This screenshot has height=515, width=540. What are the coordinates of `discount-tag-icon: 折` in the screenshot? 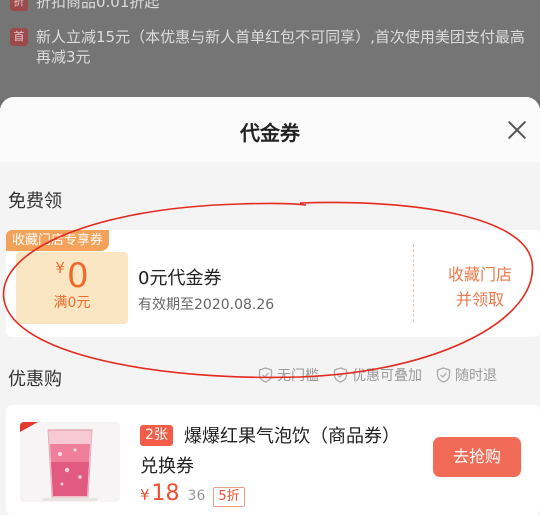 It's located at (19, 5).